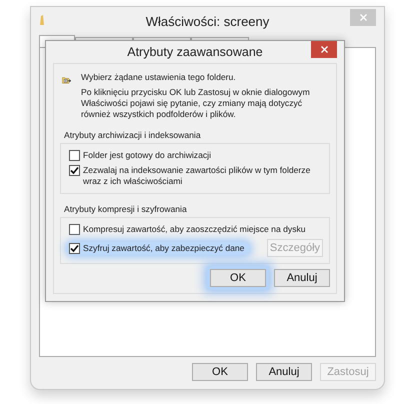 Image resolution: width=403 pixels, height=404 pixels. Describe the element at coordinates (208, 21) in the screenshot. I see `window-title: Właściwości: screeny` at that location.